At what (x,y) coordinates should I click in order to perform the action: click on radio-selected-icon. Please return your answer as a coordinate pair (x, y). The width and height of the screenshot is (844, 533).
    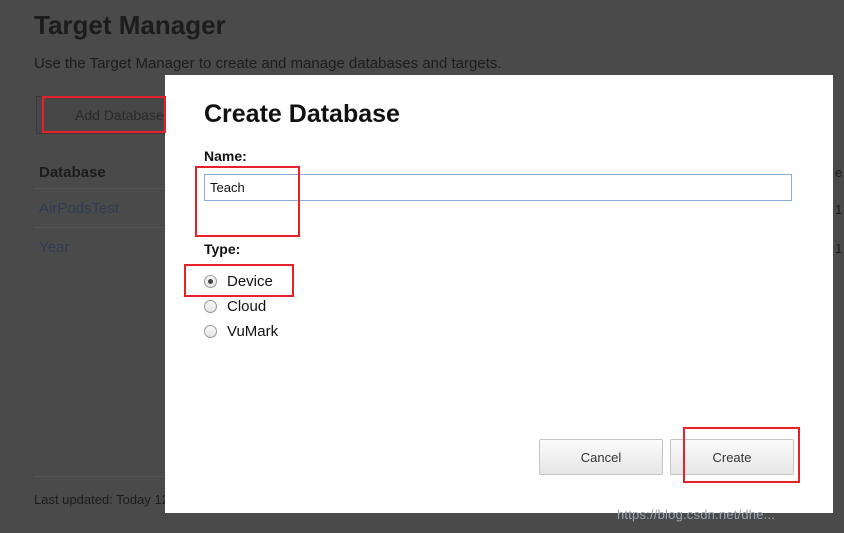
    Looking at the image, I should click on (210, 281).